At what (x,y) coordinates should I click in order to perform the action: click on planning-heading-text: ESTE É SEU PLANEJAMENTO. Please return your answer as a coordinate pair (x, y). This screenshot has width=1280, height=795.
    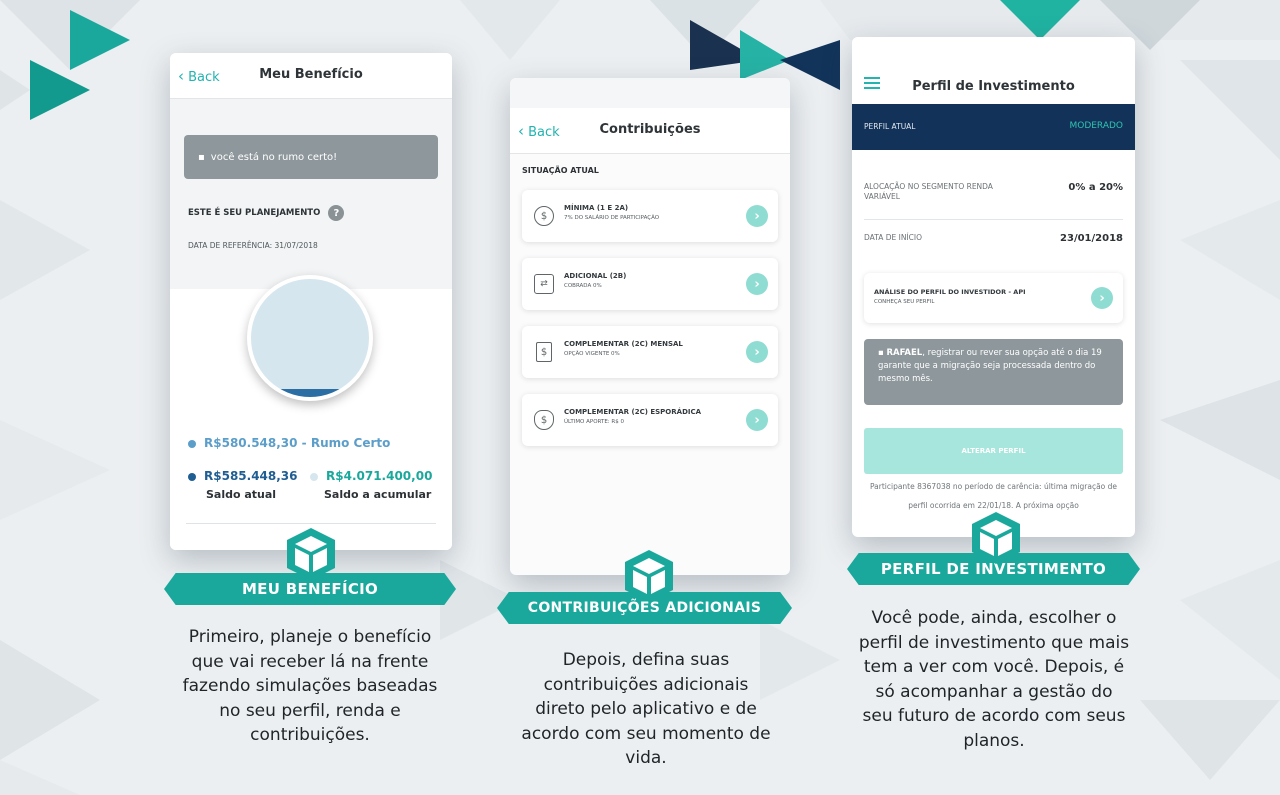
    Looking at the image, I should click on (254, 213).